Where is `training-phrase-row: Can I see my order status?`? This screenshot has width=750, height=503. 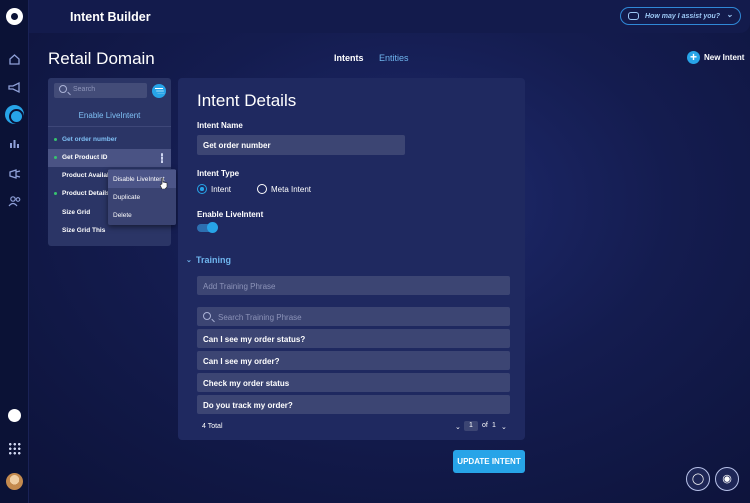 training-phrase-row: Can I see my order status? is located at coordinates (353, 338).